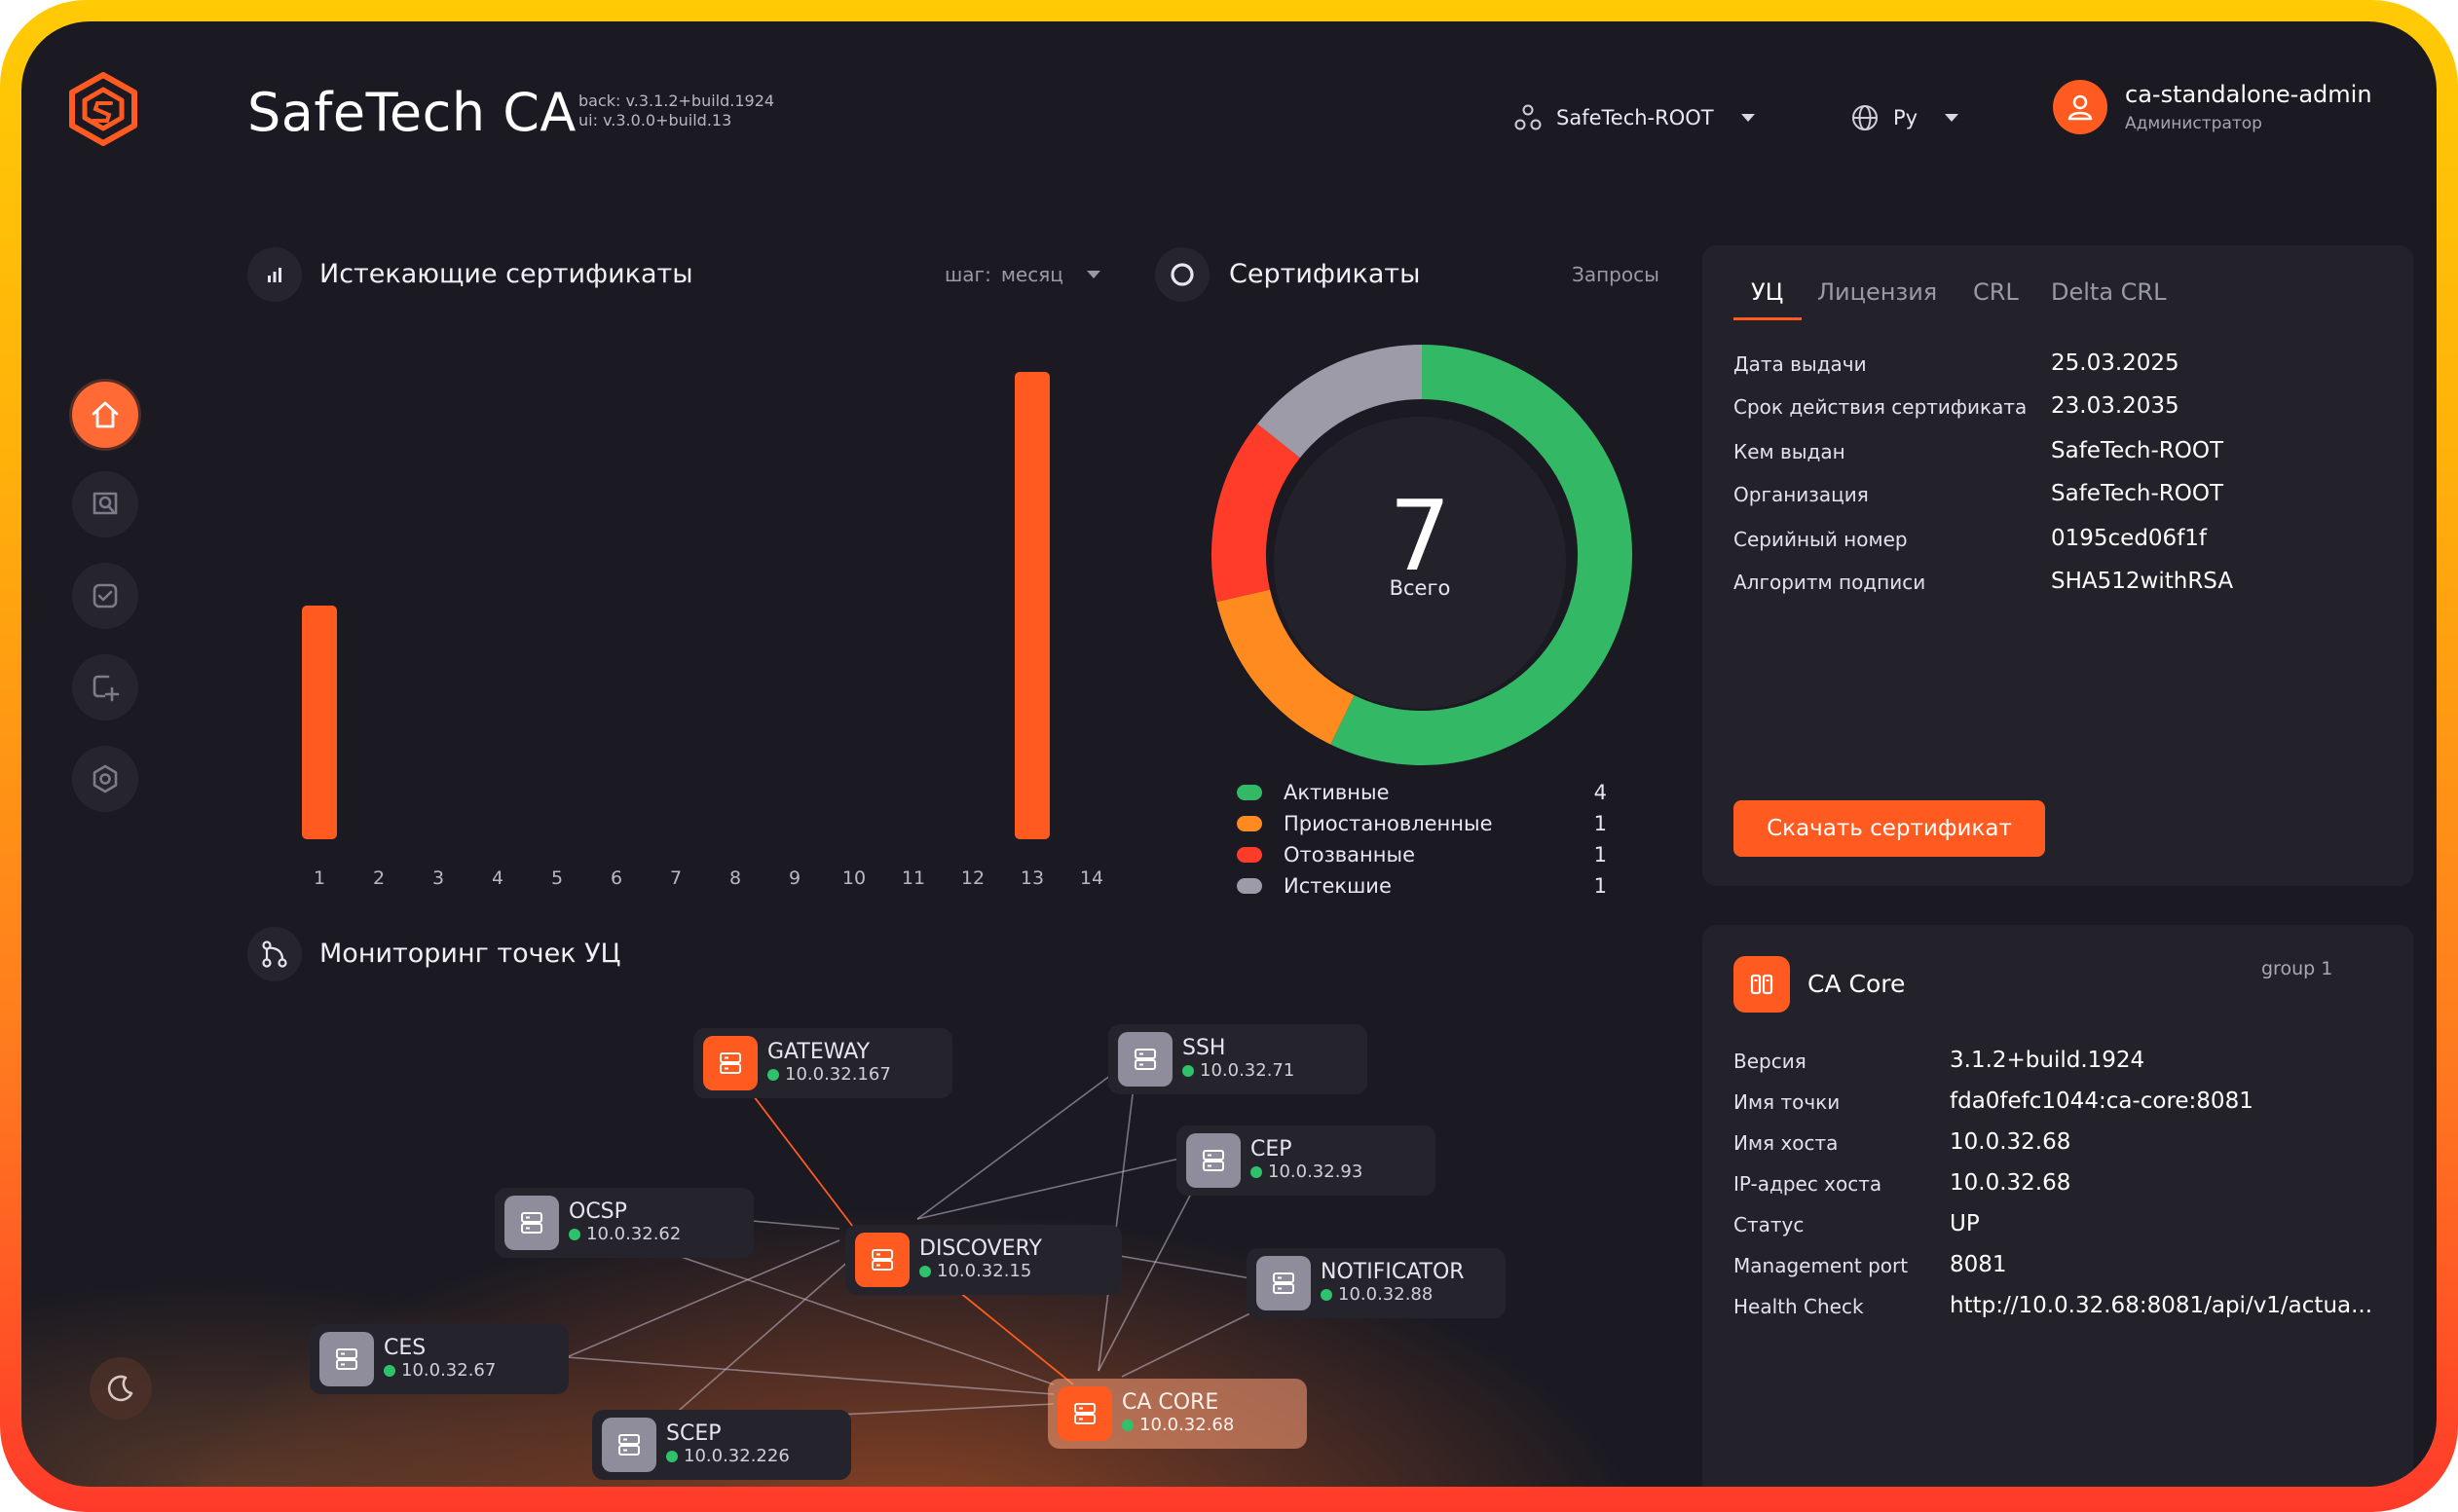 The width and height of the screenshot is (2458, 1512). I want to click on serial-value: 0195ced06f1f, so click(2129, 538).